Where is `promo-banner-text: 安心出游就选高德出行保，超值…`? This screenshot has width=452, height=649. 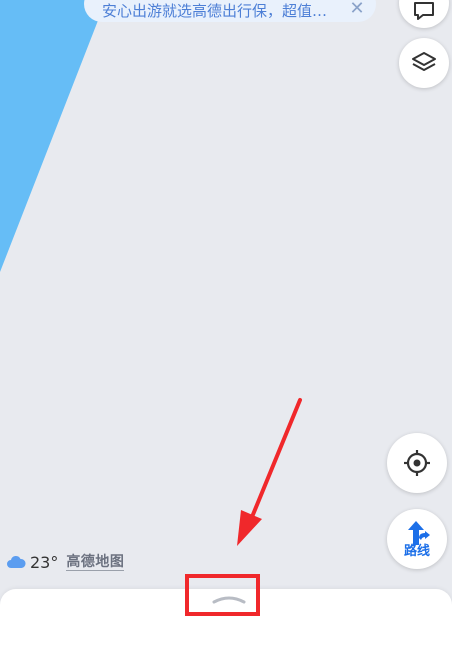 promo-banner-text: 安心出游就选高德出行保，超值… is located at coordinates (215, 10).